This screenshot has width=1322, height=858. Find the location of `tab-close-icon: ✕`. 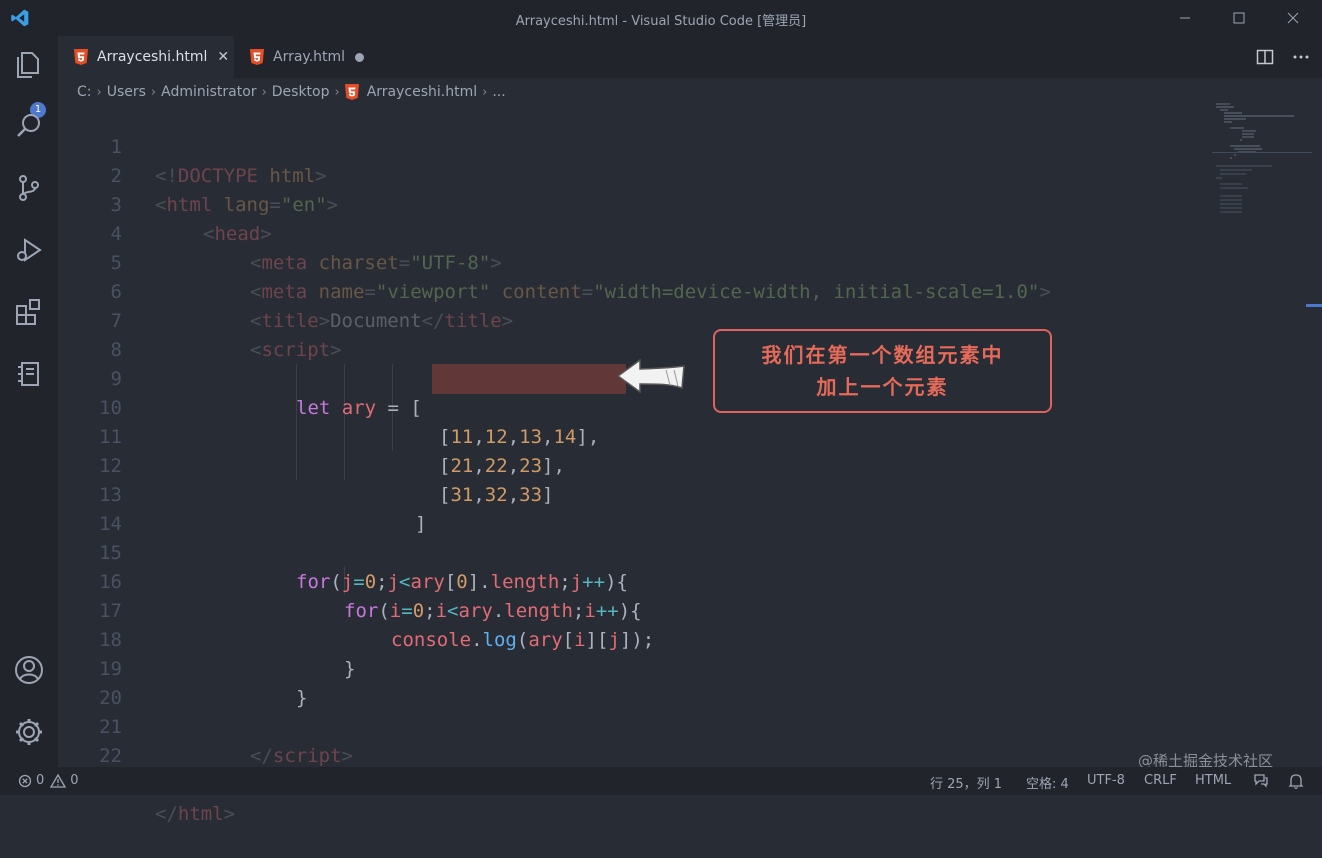

tab-close-icon: ✕ is located at coordinates (223, 57).